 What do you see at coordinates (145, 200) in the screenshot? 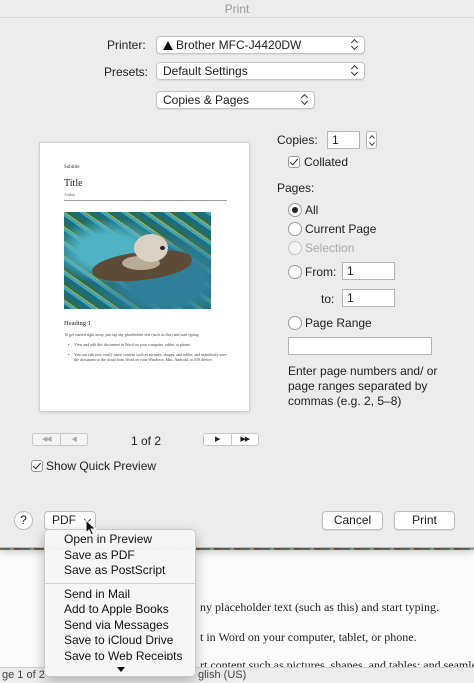
I see `preview-divider` at bounding box center [145, 200].